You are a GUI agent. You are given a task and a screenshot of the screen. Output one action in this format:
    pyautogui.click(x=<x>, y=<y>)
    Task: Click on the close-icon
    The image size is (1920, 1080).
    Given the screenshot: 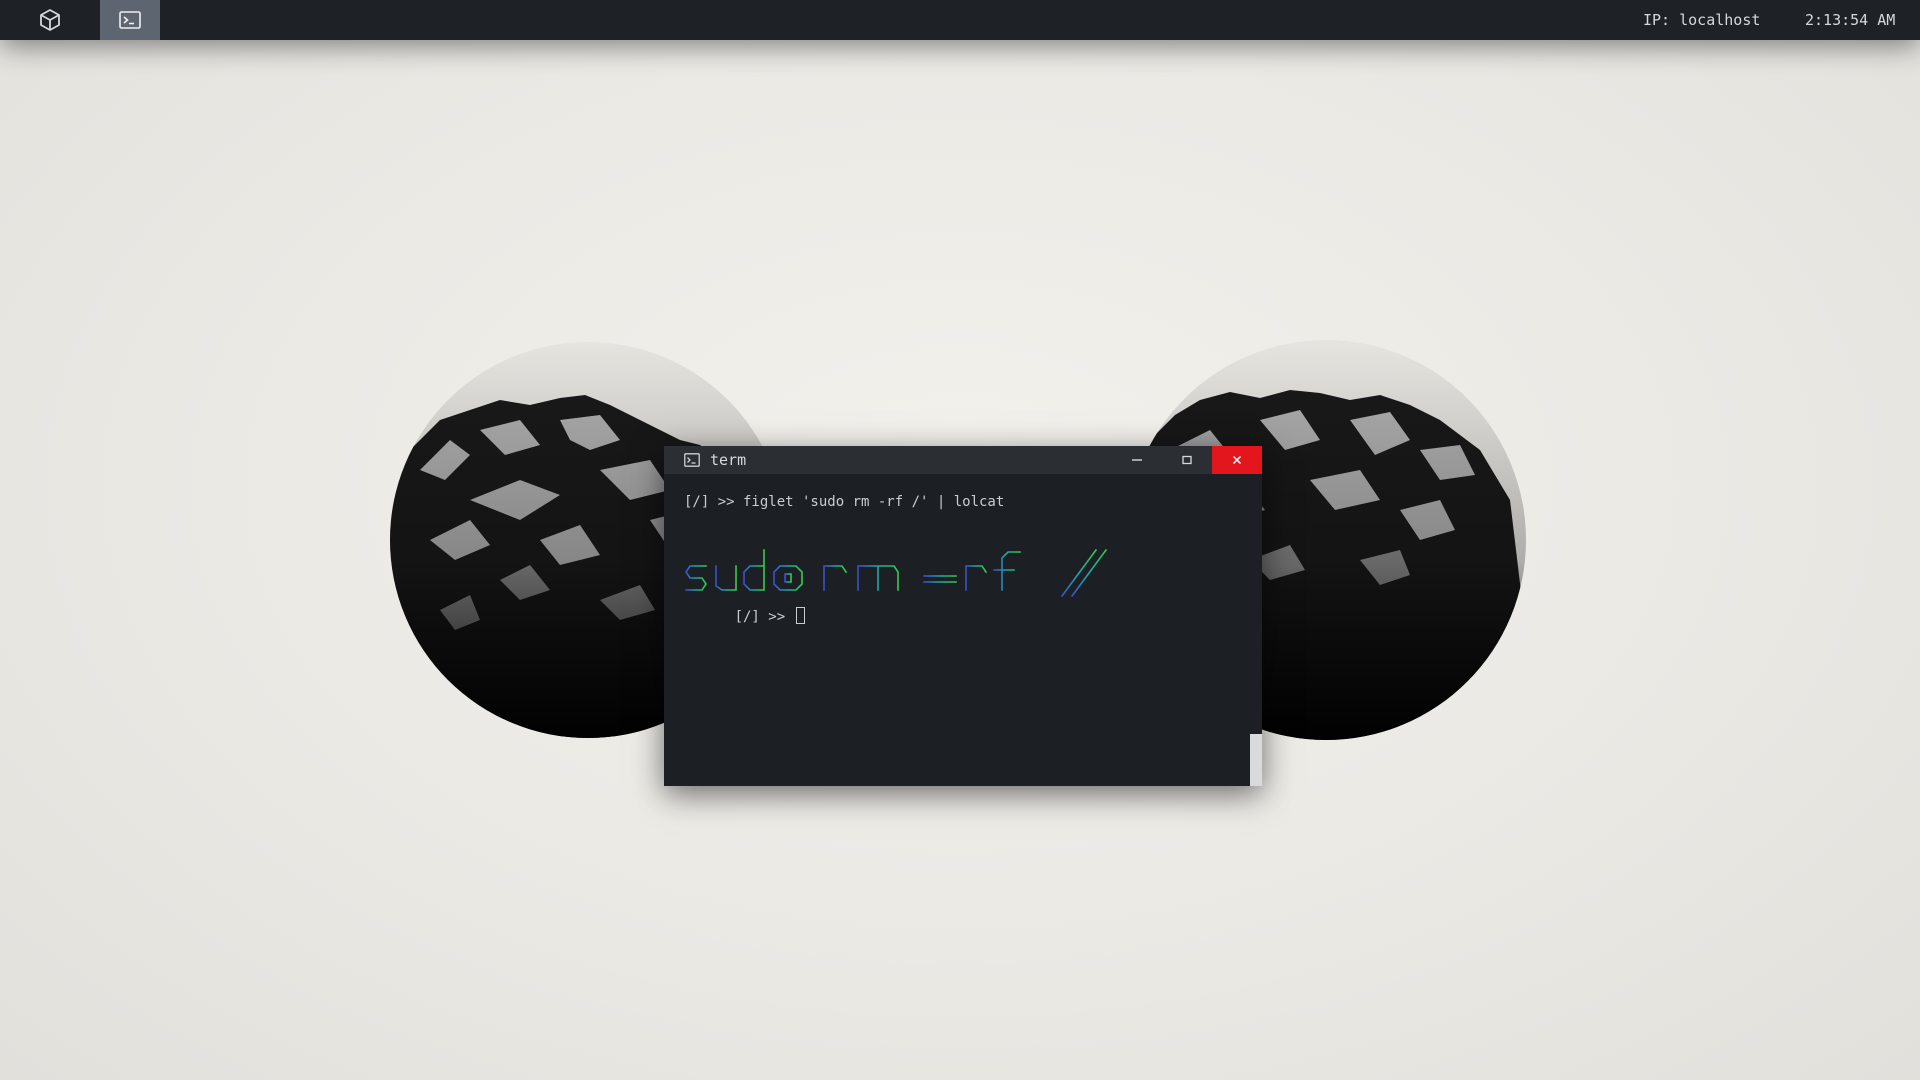 What is the action you would take?
    pyautogui.click(x=1237, y=460)
    